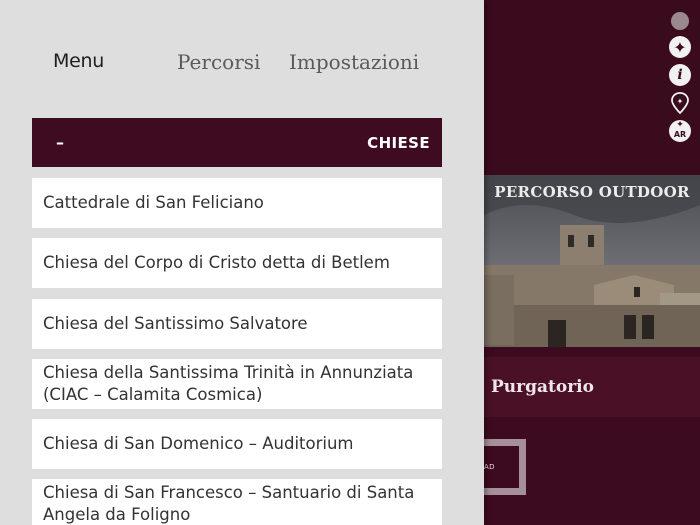  What do you see at coordinates (489, 467) in the screenshot?
I see `square-action-label: AD` at bounding box center [489, 467].